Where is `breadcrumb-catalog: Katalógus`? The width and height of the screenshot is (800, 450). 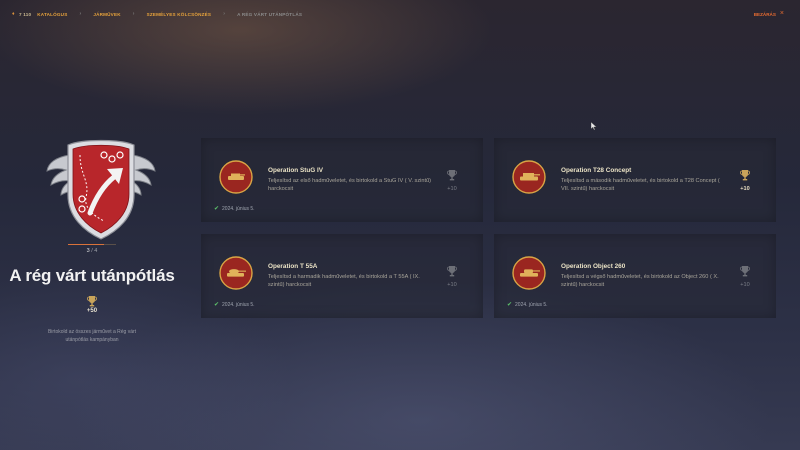
breadcrumb-catalog: Katalógus is located at coordinates (52, 14).